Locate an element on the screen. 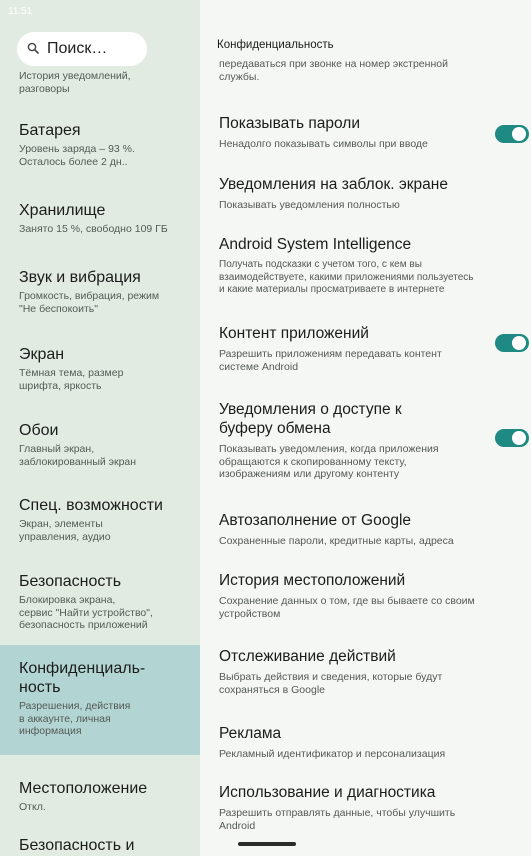 Image resolution: width=531 pixels, height=856 pixels. sidebar-item-subtitle: Занято 15 %, свободно 109 ГБ is located at coordinates (93, 229).